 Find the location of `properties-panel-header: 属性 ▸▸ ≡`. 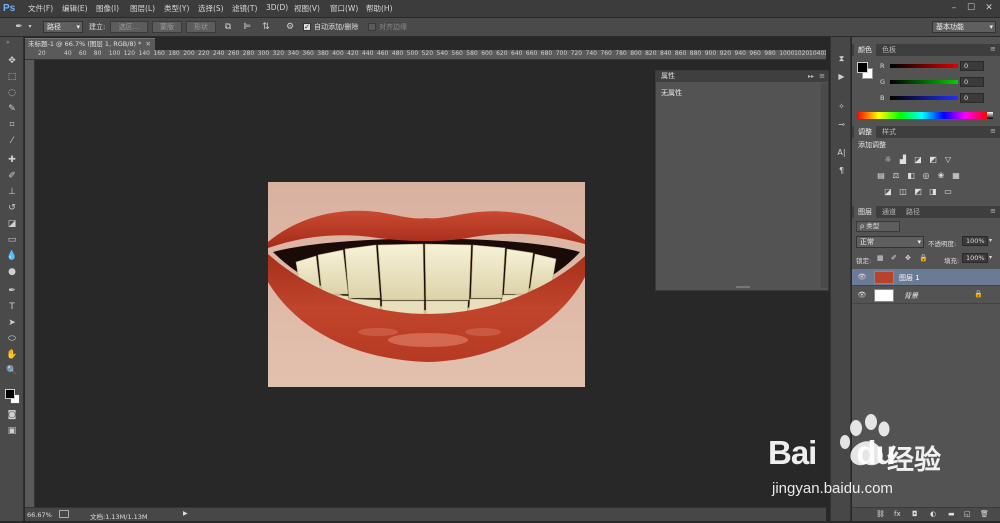

properties-panel-header: 属性 ▸▸ ≡ is located at coordinates (742, 76).